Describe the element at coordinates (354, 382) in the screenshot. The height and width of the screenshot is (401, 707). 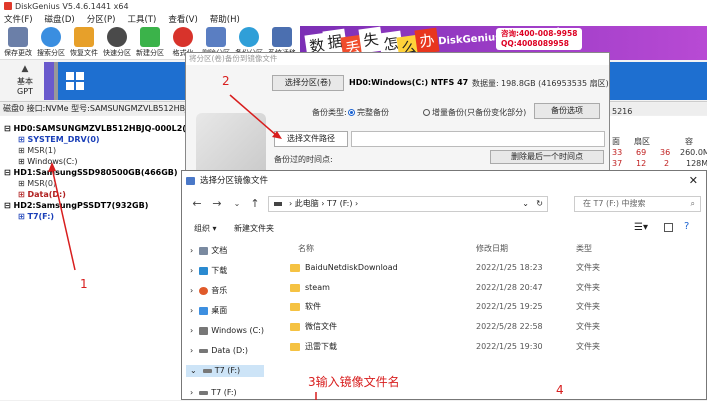
I see `annotation-3: 3输入镜像文件名` at that location.